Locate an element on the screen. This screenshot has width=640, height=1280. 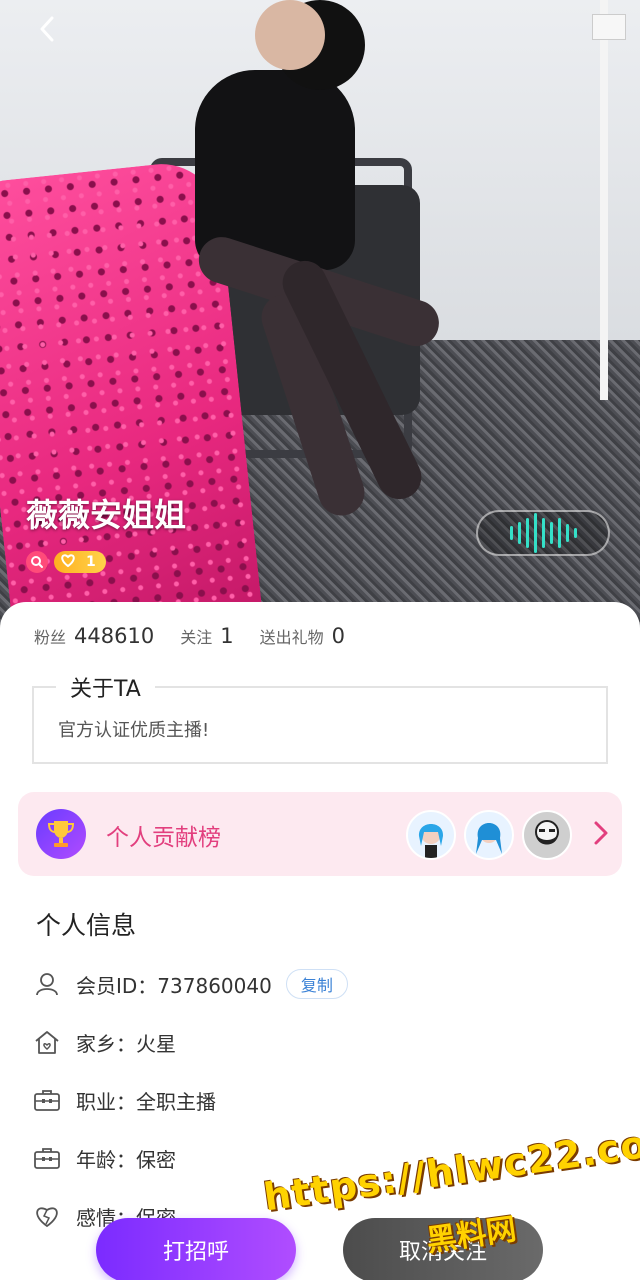
anchor-name: 薇薇安姐姐 is located at coordinates (106, 515).